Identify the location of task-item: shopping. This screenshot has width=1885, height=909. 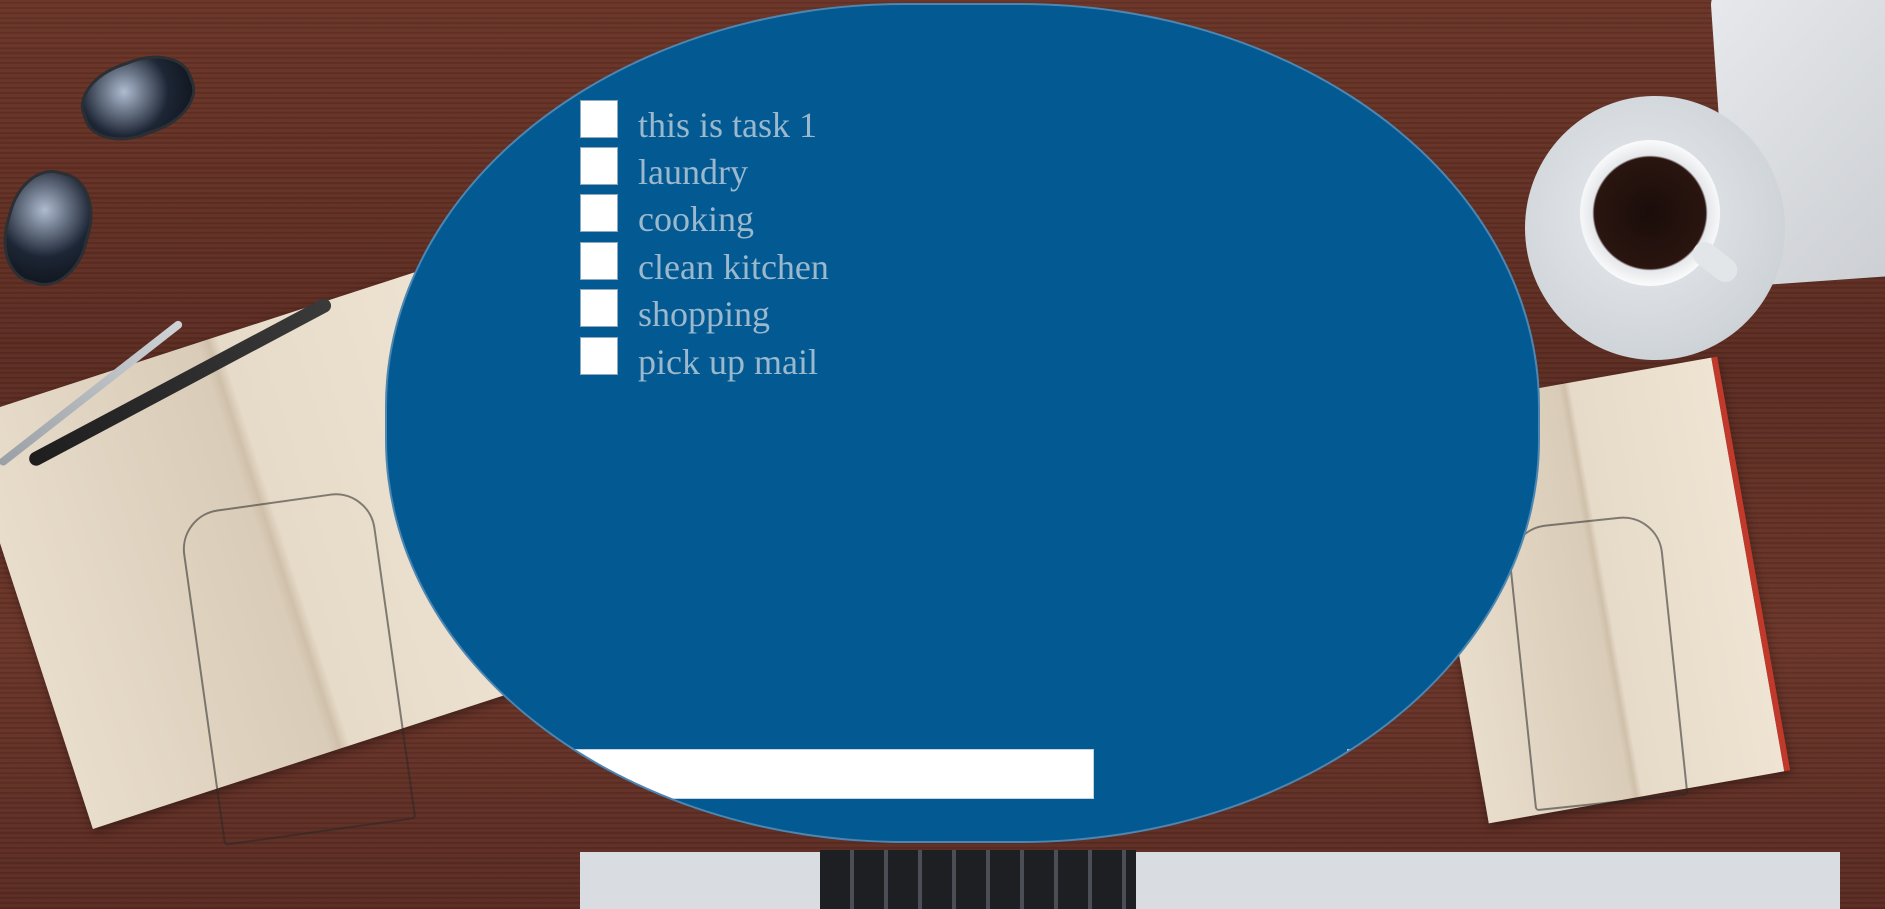
(704, 309).